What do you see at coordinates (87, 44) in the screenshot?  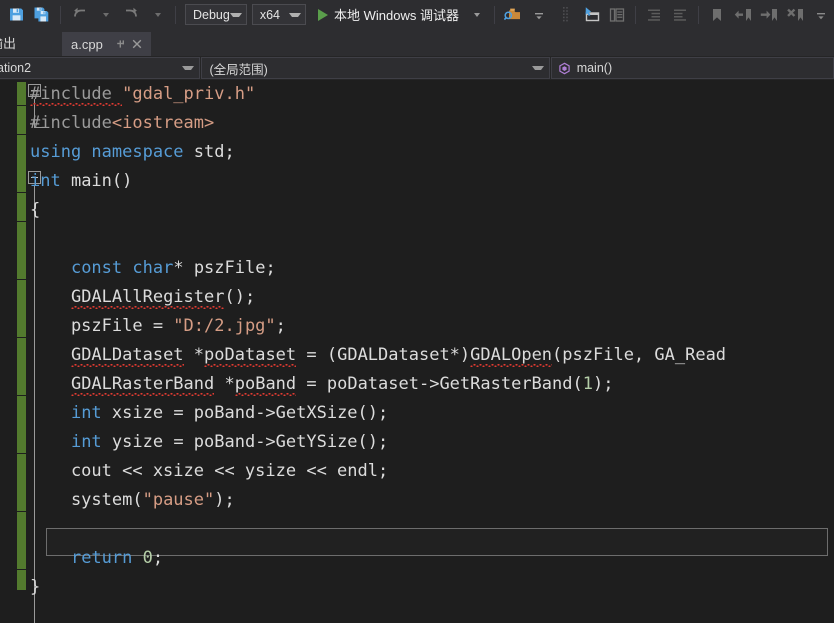 I see `document-tab-label: a.cpp` at bounding box center [87, 44].